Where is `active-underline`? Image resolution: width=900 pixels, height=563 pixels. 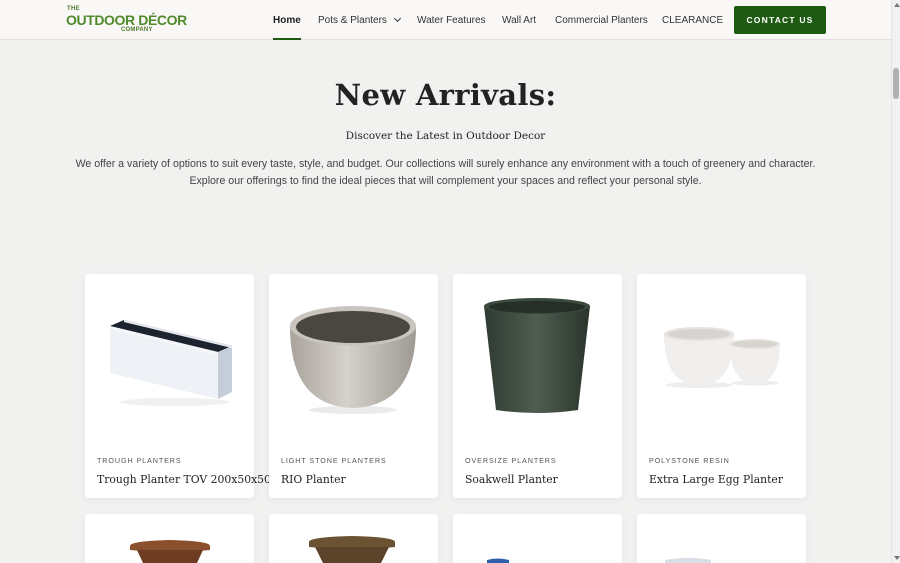
active-underline is located at coordinates (287, 39).